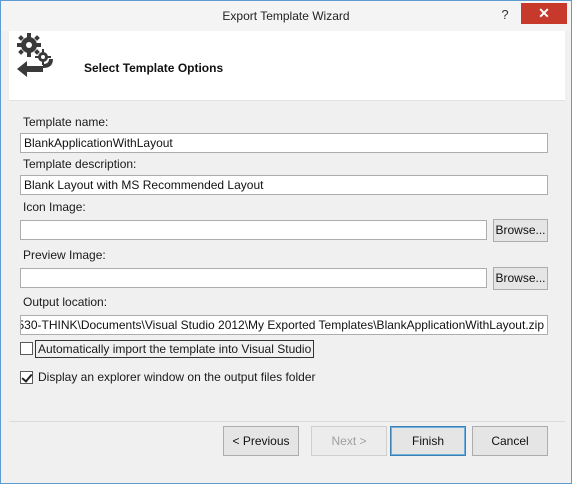 Image resolution: width=572 pixels, height=484 pixels. I want to click on help-button: ?, so click(505, 15).